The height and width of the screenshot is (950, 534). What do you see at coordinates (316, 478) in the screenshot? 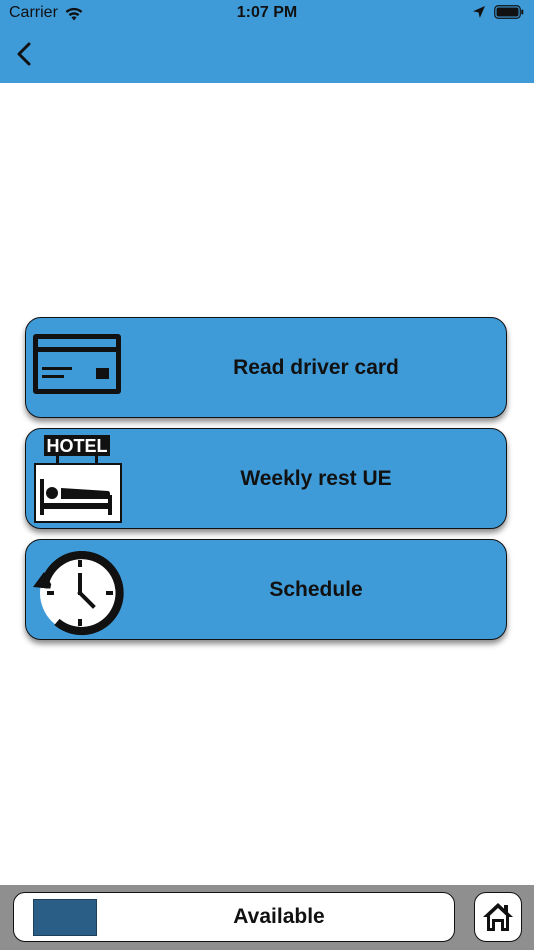
I see `weekly-rest-ue-label: Weekly rest UE` at bounding box center [316, 478].